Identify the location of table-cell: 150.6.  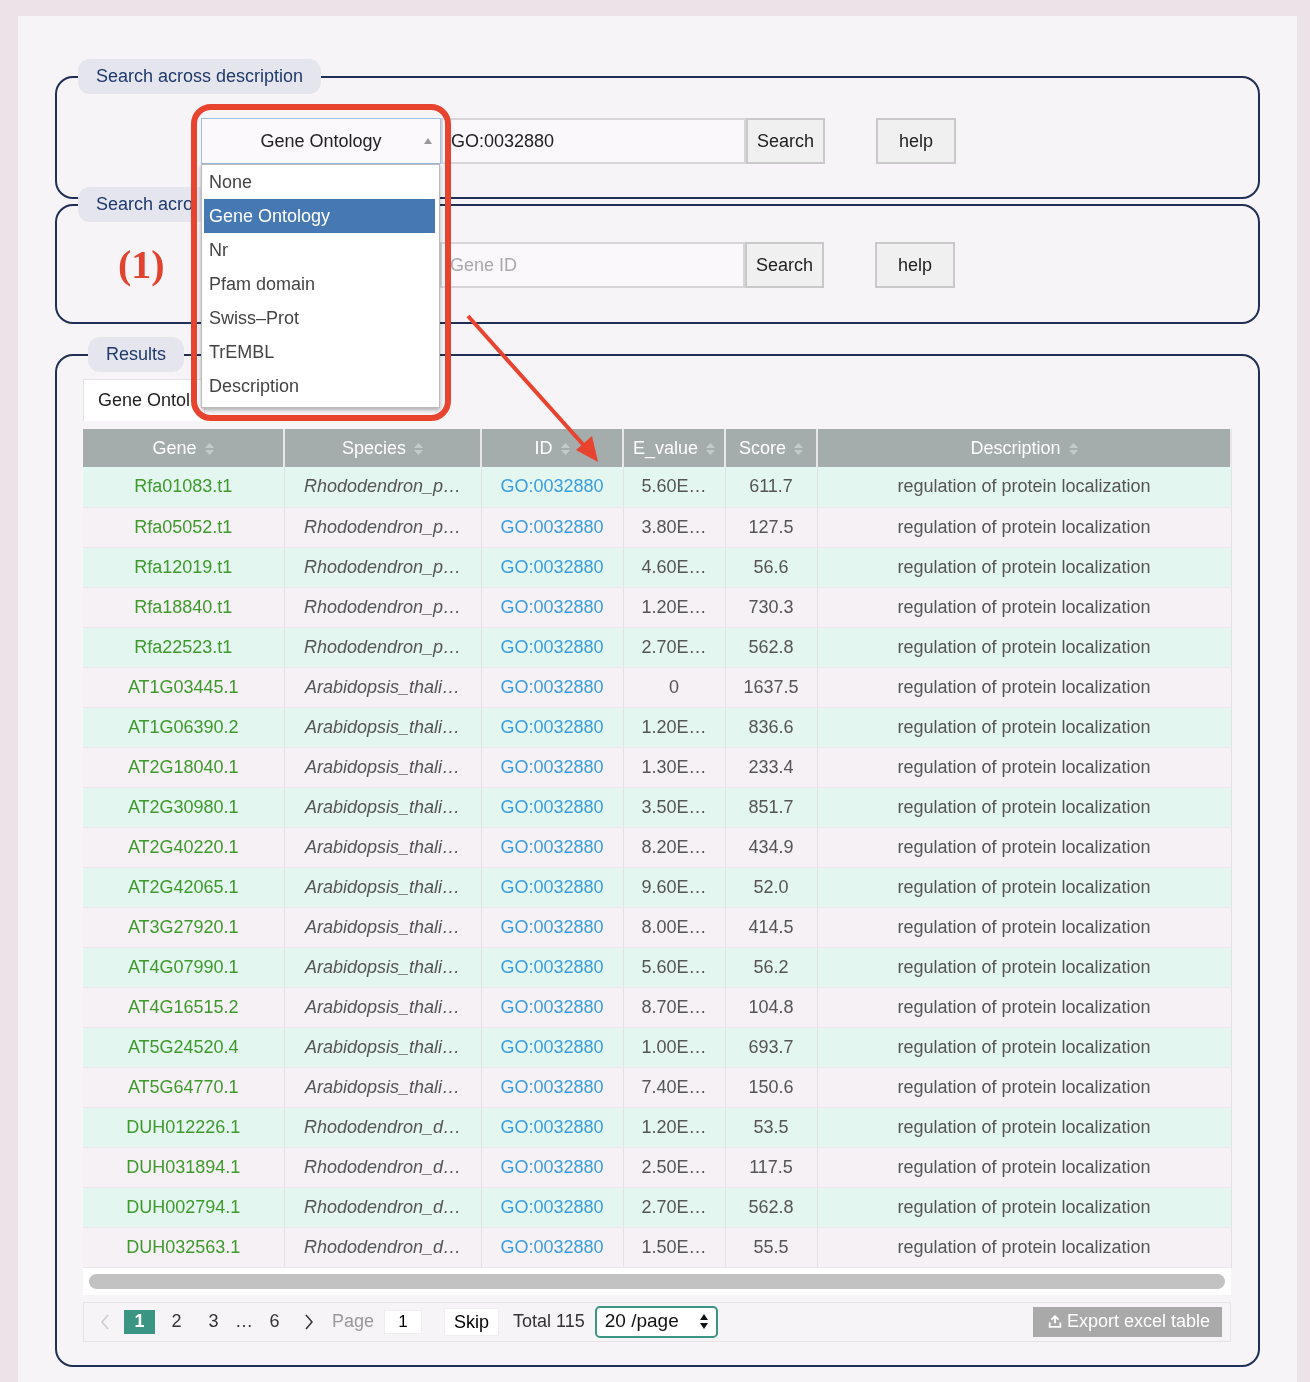
(771, 1087).